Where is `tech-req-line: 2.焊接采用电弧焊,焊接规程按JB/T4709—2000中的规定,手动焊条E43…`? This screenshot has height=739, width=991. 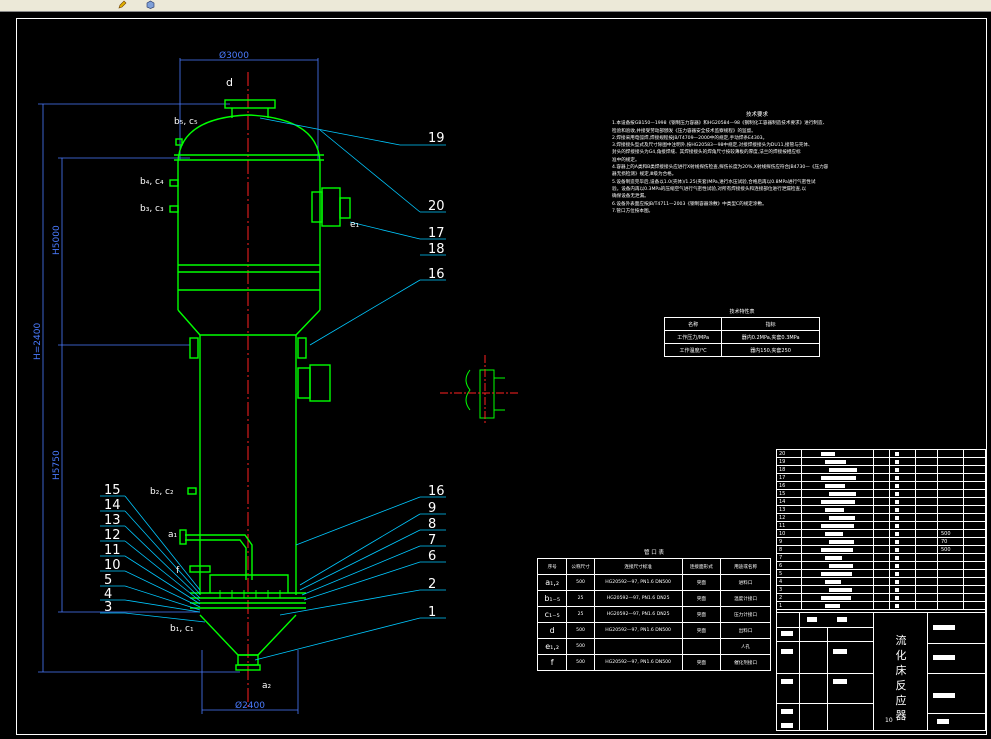 tech-req-line: 2.焊接采用电弧焊,焊接规程按JB/T4709—2000中的规定,手动焊条E43… is located at coordinates (690, 138).